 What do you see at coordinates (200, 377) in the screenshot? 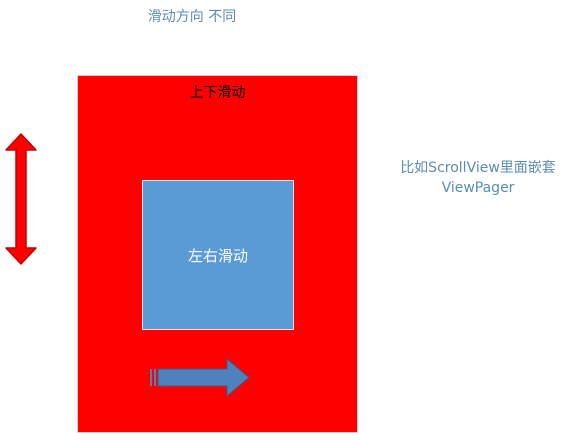
I see `right-arrow-icon` at bounding box center [200, 377].